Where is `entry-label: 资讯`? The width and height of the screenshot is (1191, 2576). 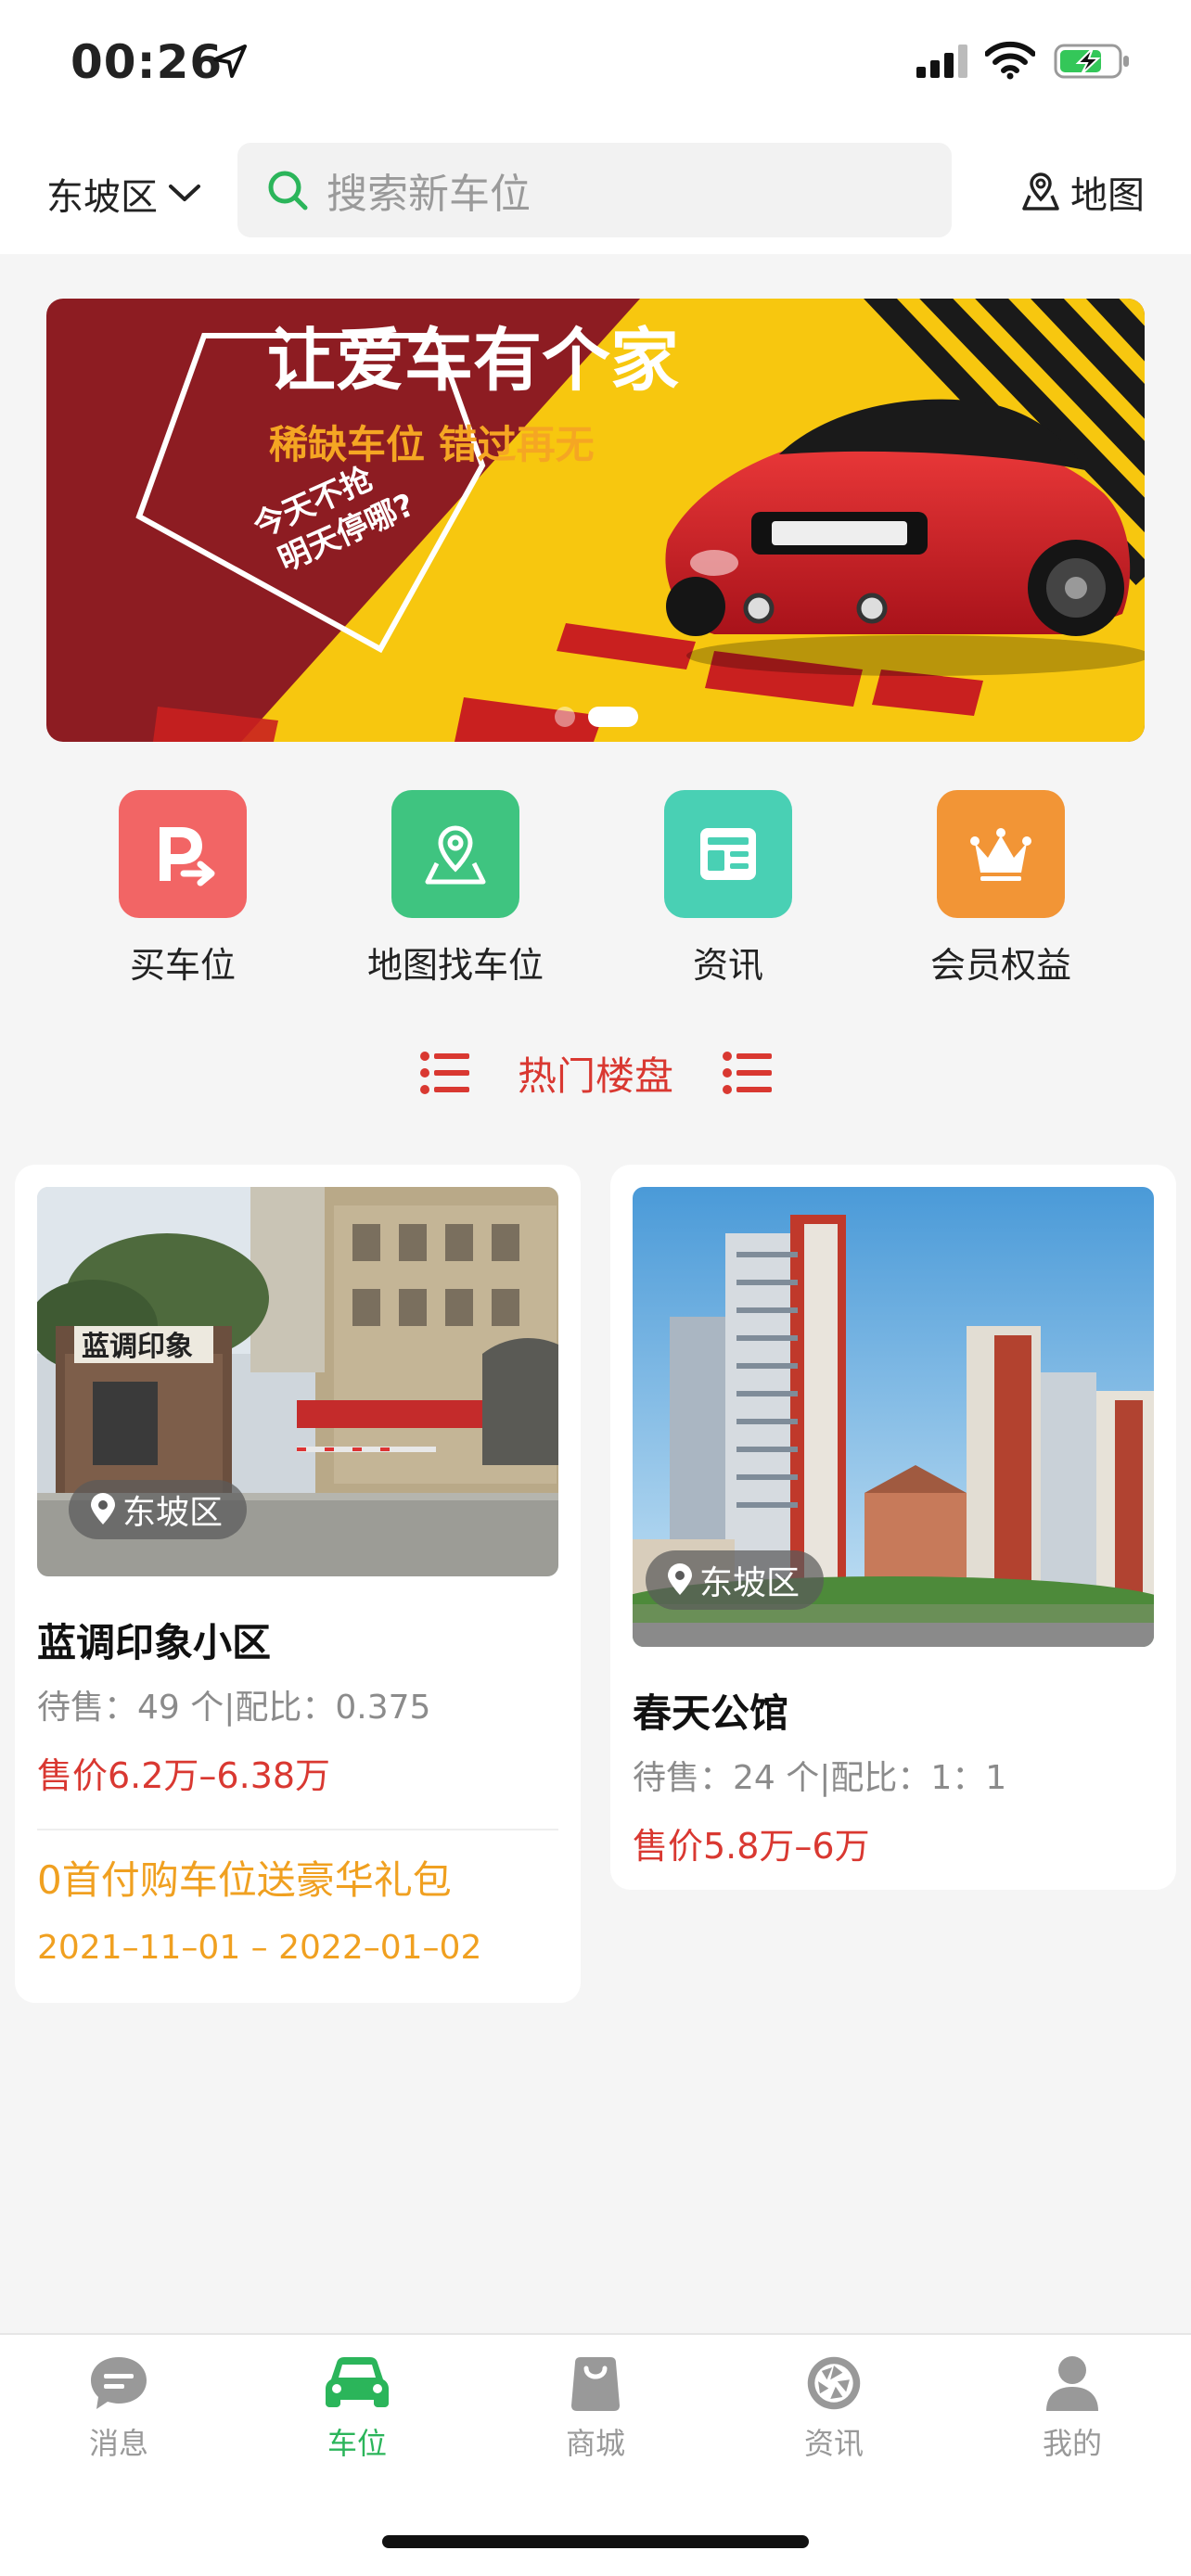
entry-label: 资讯 is located at coordinates (727, 965).